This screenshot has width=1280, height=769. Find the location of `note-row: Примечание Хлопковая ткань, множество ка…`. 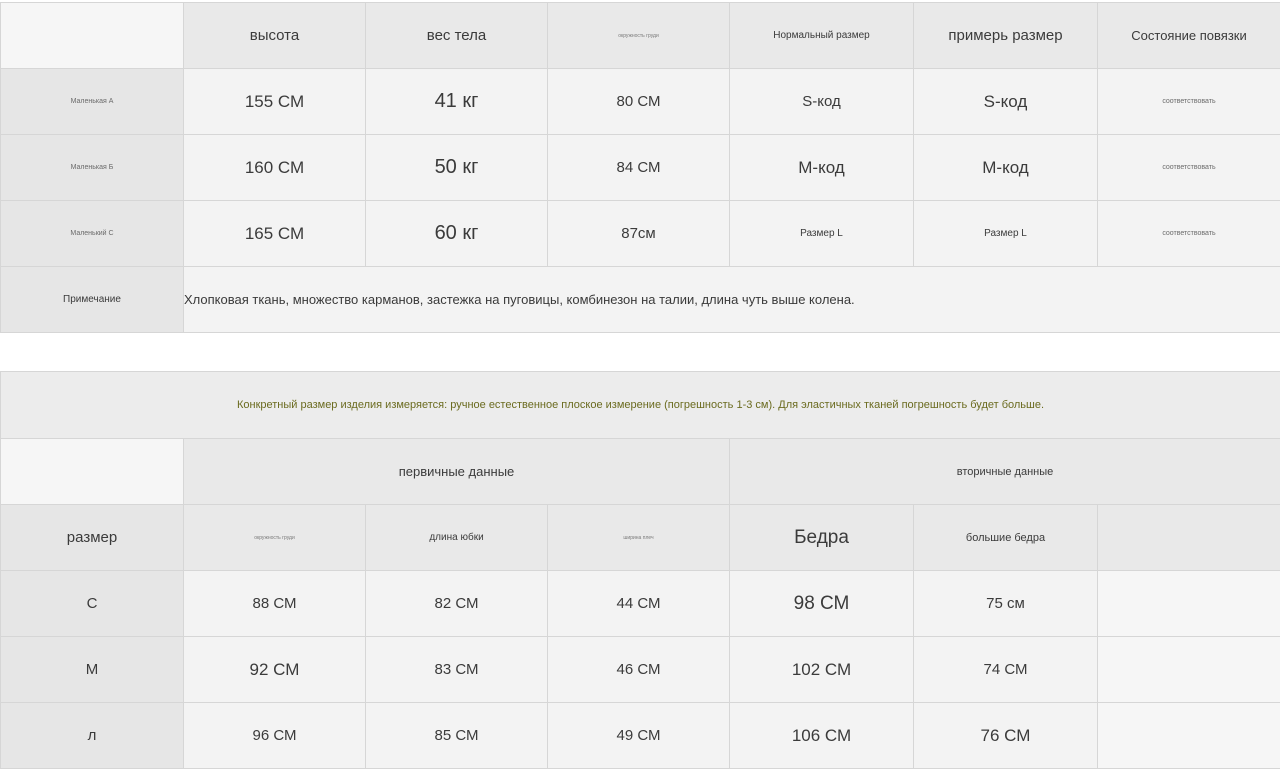

note-row: Примечание Хлопковая ткань, множество ка… is located at coordinates (640, 300).